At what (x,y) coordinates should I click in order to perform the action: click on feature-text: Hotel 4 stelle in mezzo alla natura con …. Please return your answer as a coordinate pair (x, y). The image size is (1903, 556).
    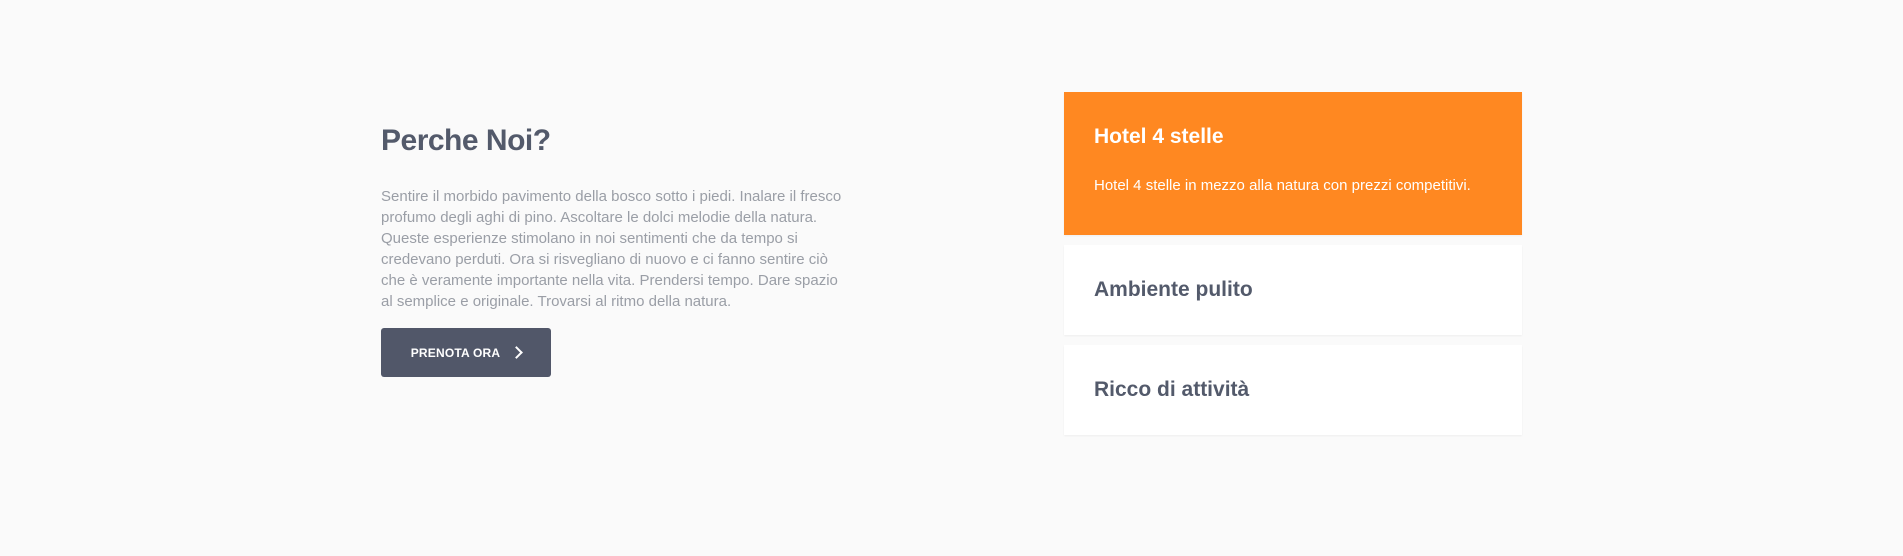
    Looking at the image, I should click on (1282, 185).